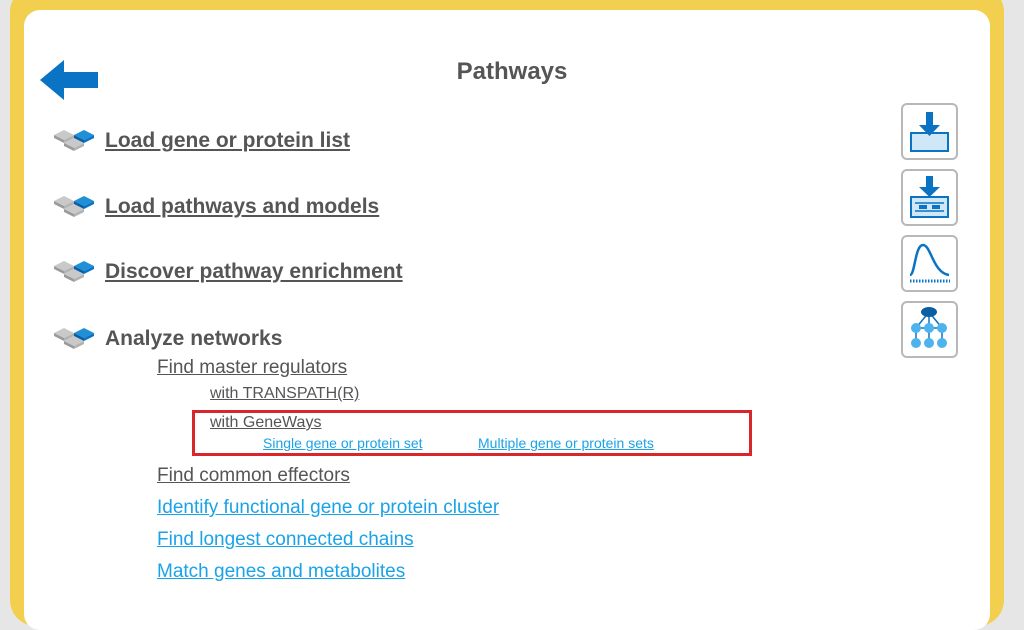 The height and width of the screenshot is (630, 1024). I want to click on section-load-pathways: Load pathways and models, so click(215, 207).